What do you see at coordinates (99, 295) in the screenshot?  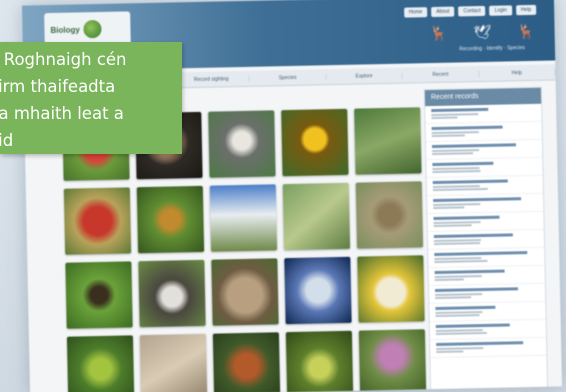 I see `species-photo-bee-on-leaf` at bounding box center [99, 295].